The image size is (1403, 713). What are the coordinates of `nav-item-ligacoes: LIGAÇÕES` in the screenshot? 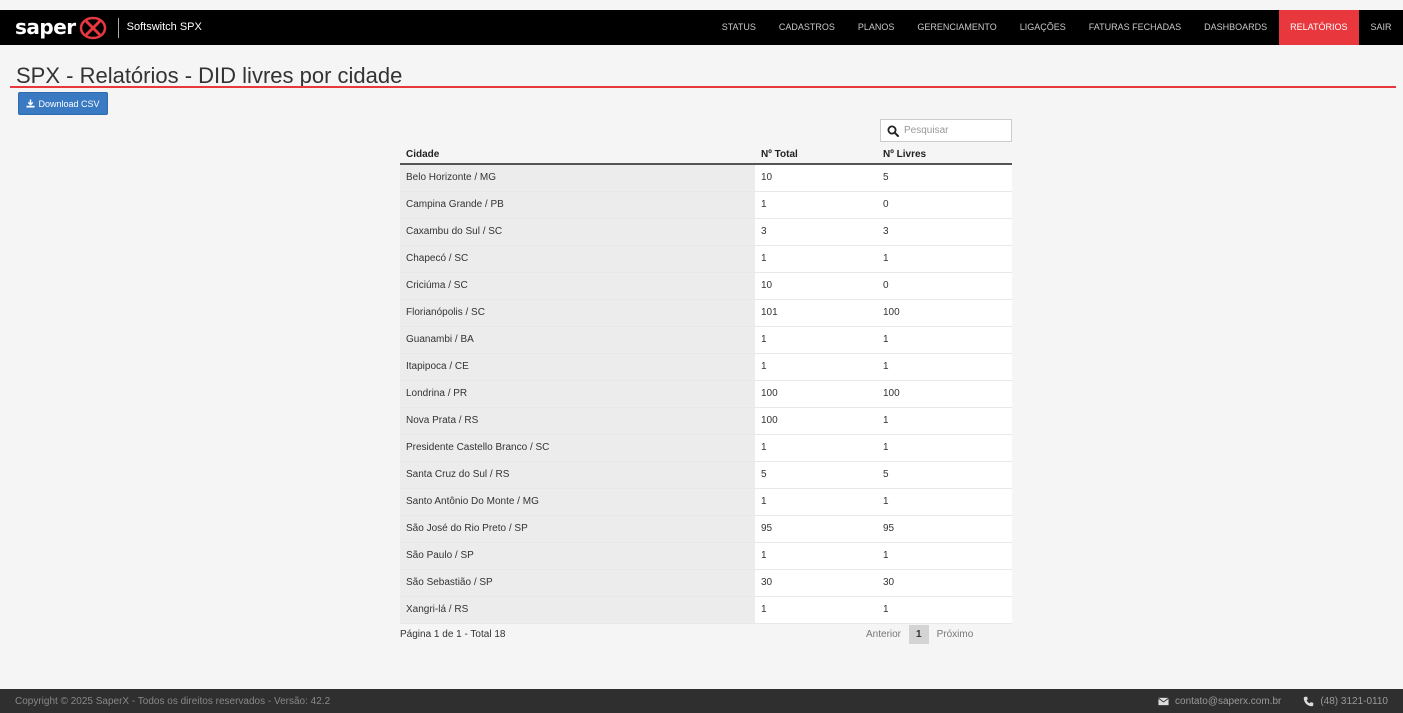 It's located at (1042, 27).